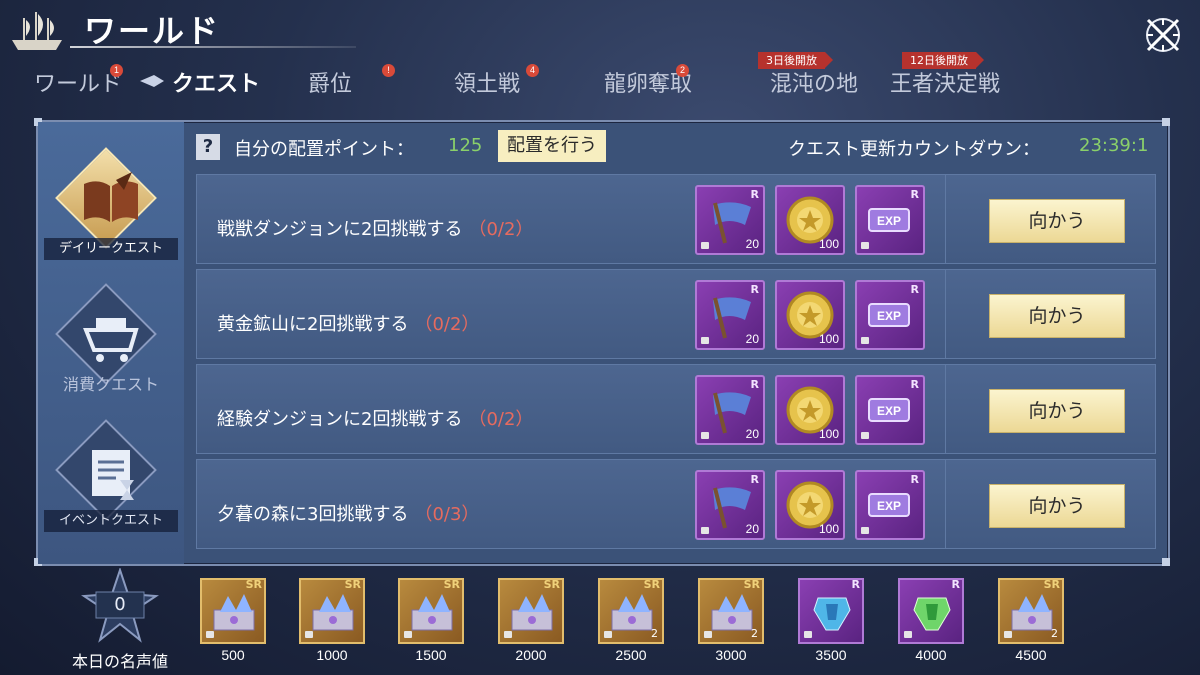 This screenshot has height=675, width=1200. Describe the element at coordinates (1031, 655) in the screenshot. I see `milestone-threshold: 4500` at that location.